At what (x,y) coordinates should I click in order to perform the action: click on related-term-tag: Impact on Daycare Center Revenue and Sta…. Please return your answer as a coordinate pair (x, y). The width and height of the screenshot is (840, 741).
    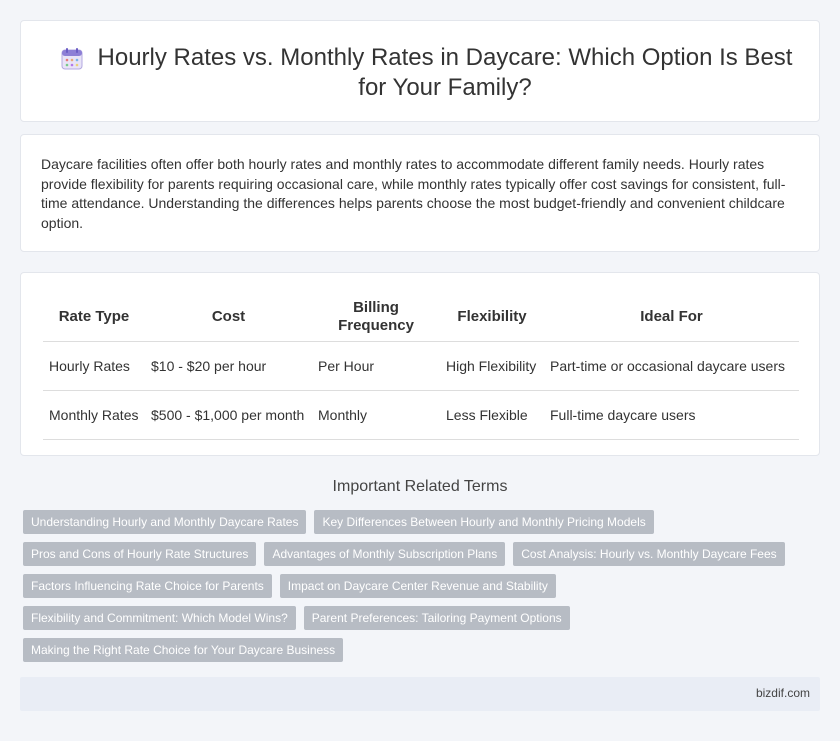
    Looking at the image, I should click on (417, 586).